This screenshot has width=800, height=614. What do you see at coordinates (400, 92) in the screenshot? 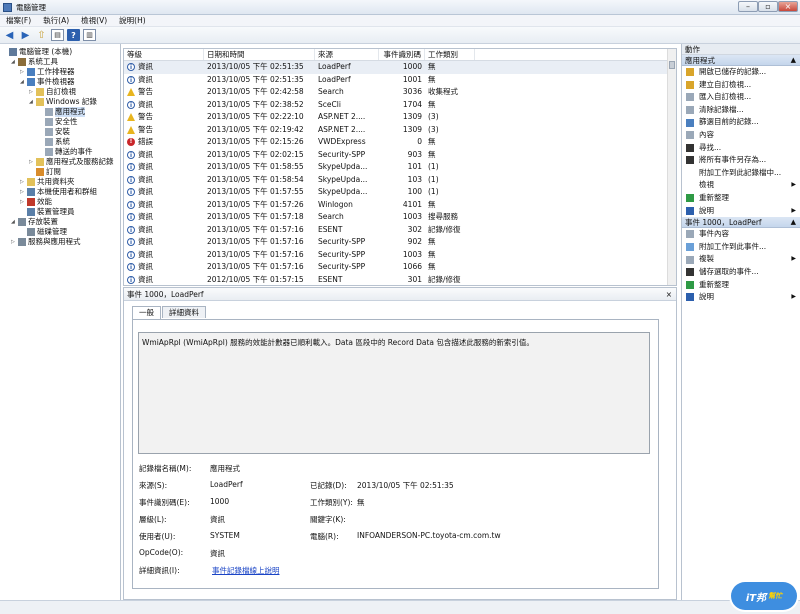
I see `event-row: 警告 2013/10/05 下午 02:42:58 Search 3036 收集程式` at bounding box center [400, 92].